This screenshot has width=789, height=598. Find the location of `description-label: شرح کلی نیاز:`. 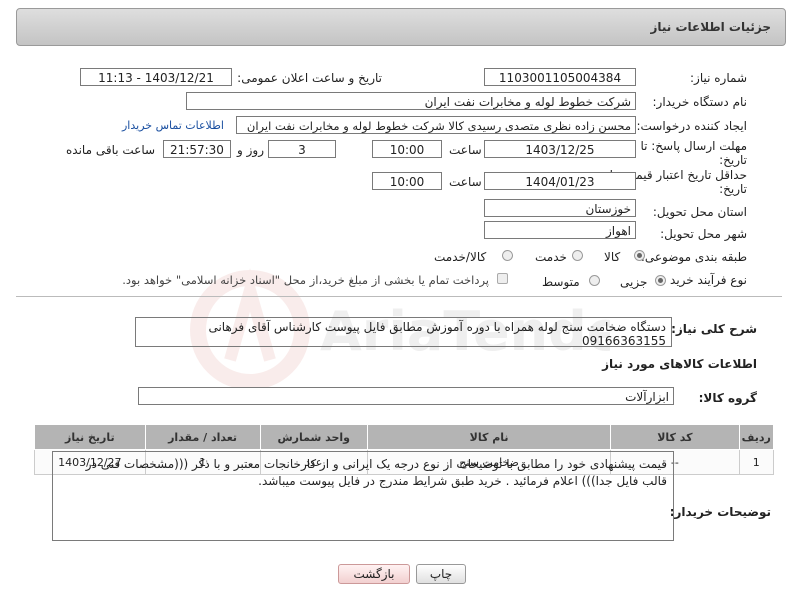

description-label: شرح کلی نیاز: is located at coordinates (714, 329).